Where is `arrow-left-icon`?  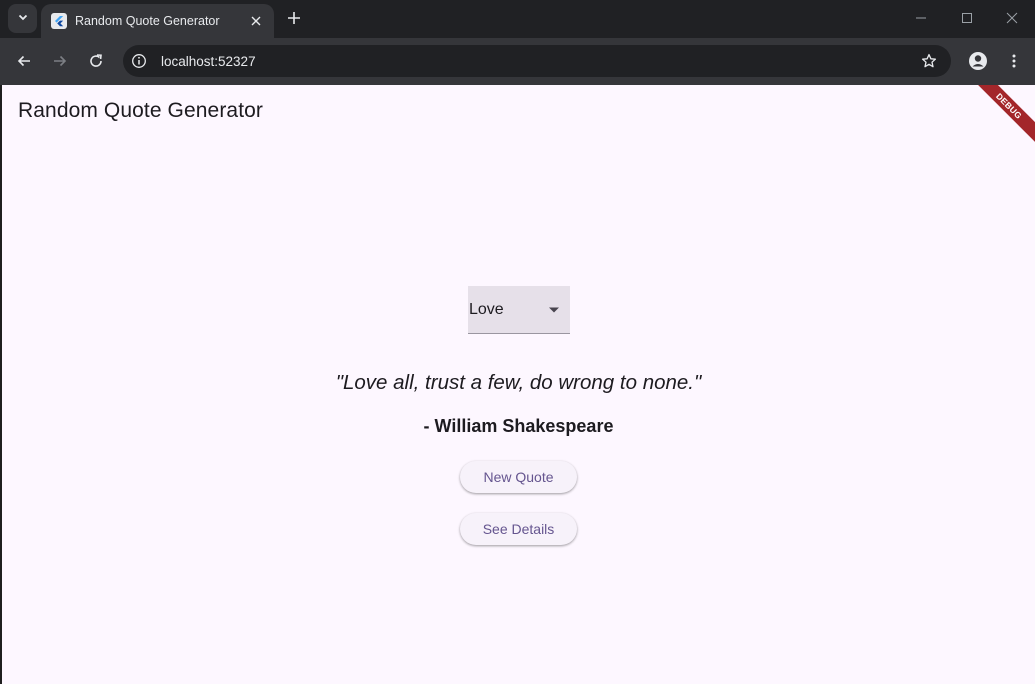 arrow-left-icon is located at coordinates (23, 61).